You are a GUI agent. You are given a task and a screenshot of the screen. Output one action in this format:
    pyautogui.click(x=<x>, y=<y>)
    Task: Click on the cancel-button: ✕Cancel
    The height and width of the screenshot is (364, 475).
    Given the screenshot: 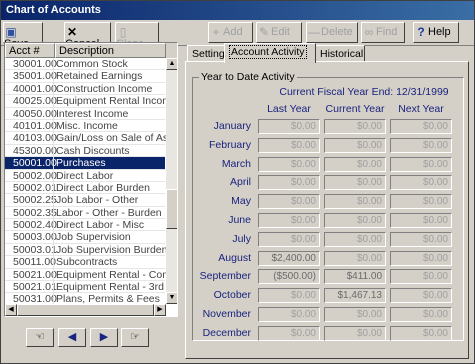 What is the action you would take?
    pyautogui.click(x=87, y=36)
    